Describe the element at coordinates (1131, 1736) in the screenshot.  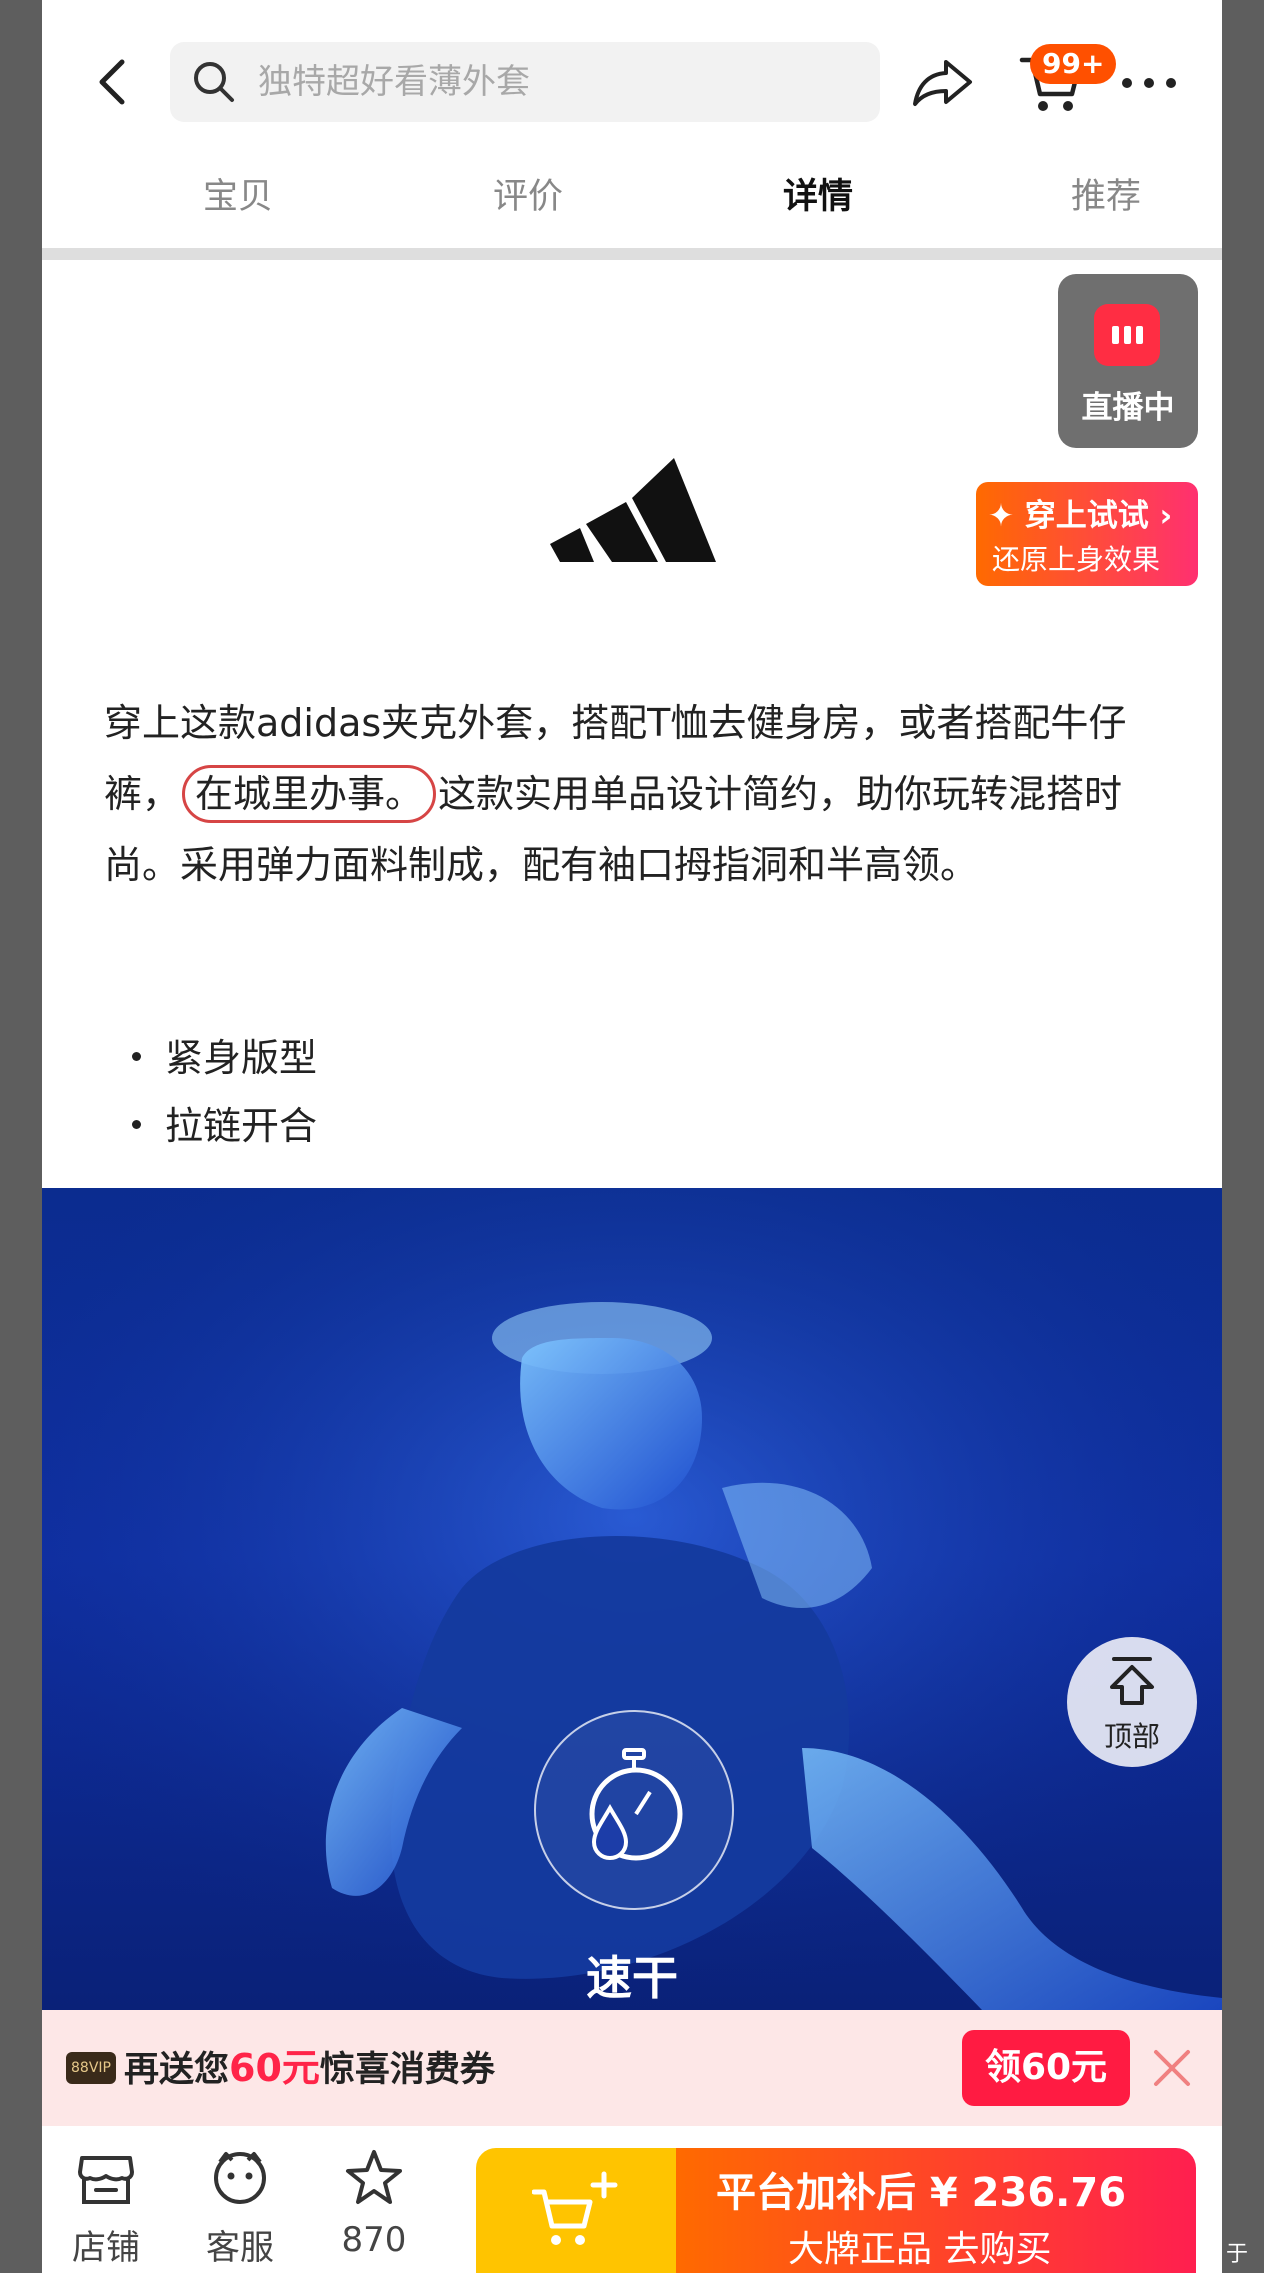
I see `back-to-top-label: 顶部` at that location.